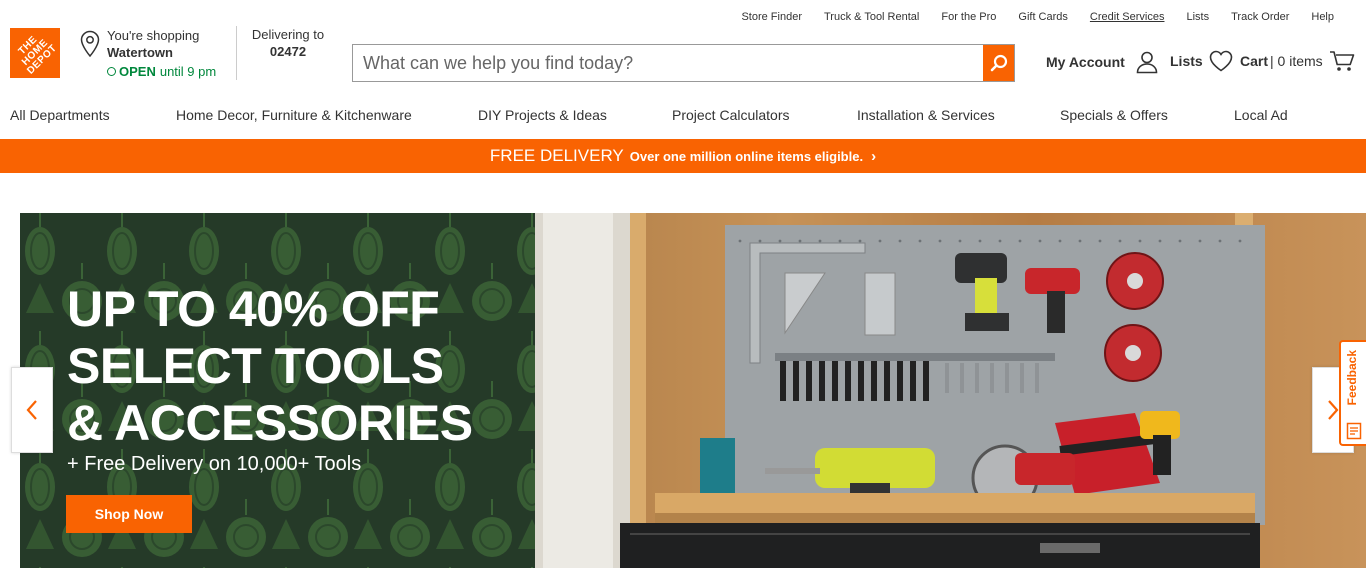 The height and width of the screenshot is (568, 1366). I want to click on store-status: OPEN until 9 pm, so click(161, 71).